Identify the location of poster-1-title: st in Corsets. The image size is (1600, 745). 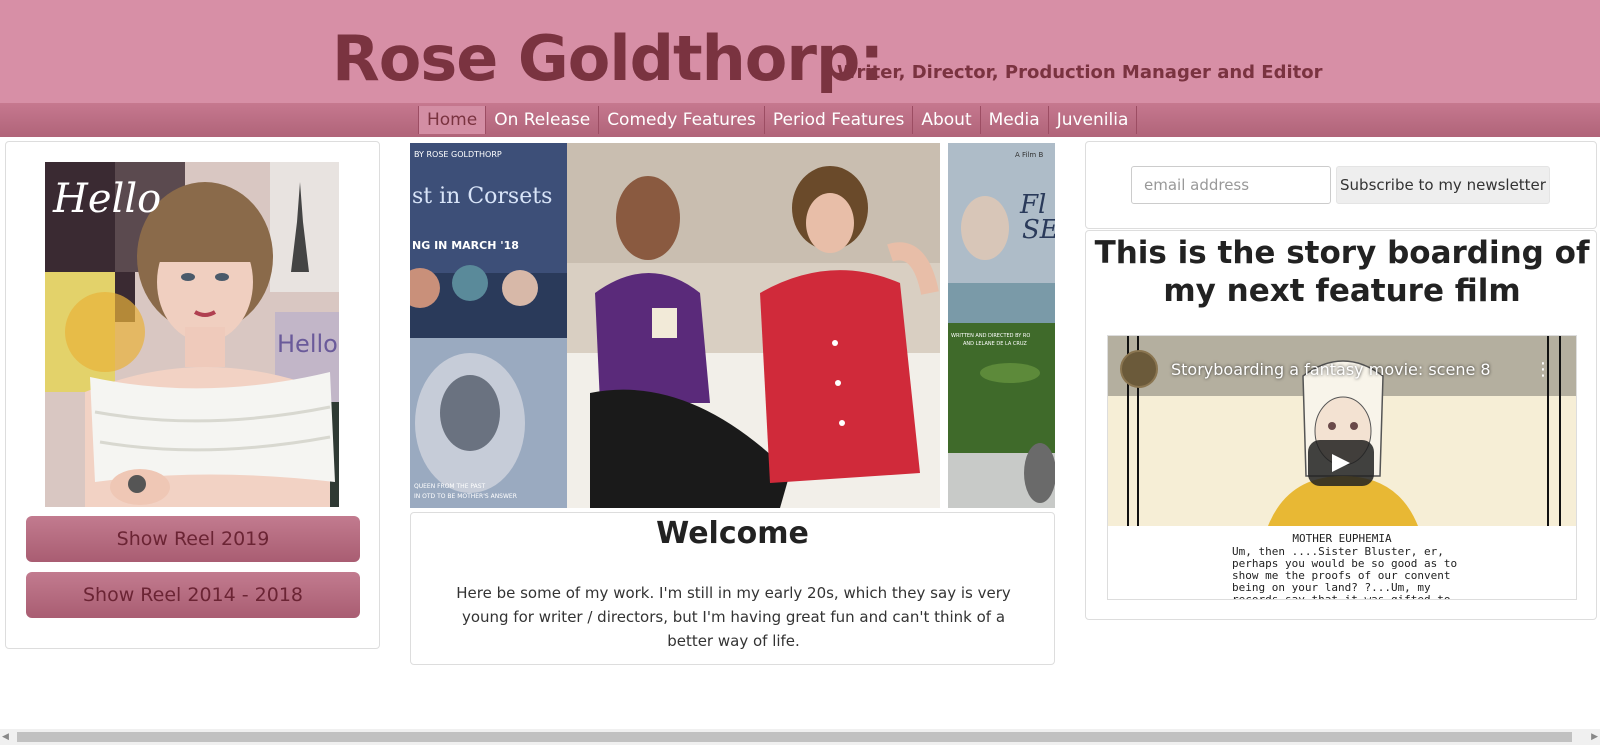
(482, 196).